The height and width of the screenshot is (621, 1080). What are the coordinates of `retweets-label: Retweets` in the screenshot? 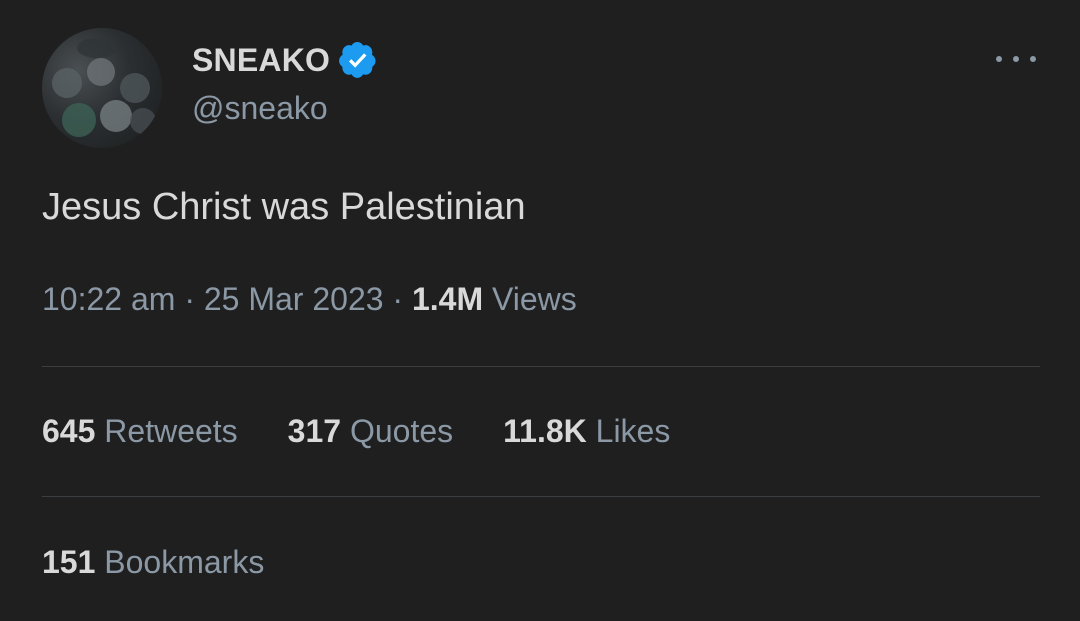 It's located at (171, 431).